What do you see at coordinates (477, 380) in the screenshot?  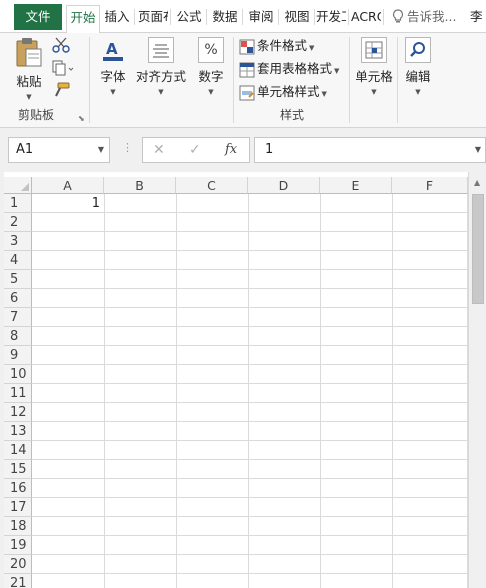 I see `vertical-scrollbar: ▲` at bounding box center [477, 380].